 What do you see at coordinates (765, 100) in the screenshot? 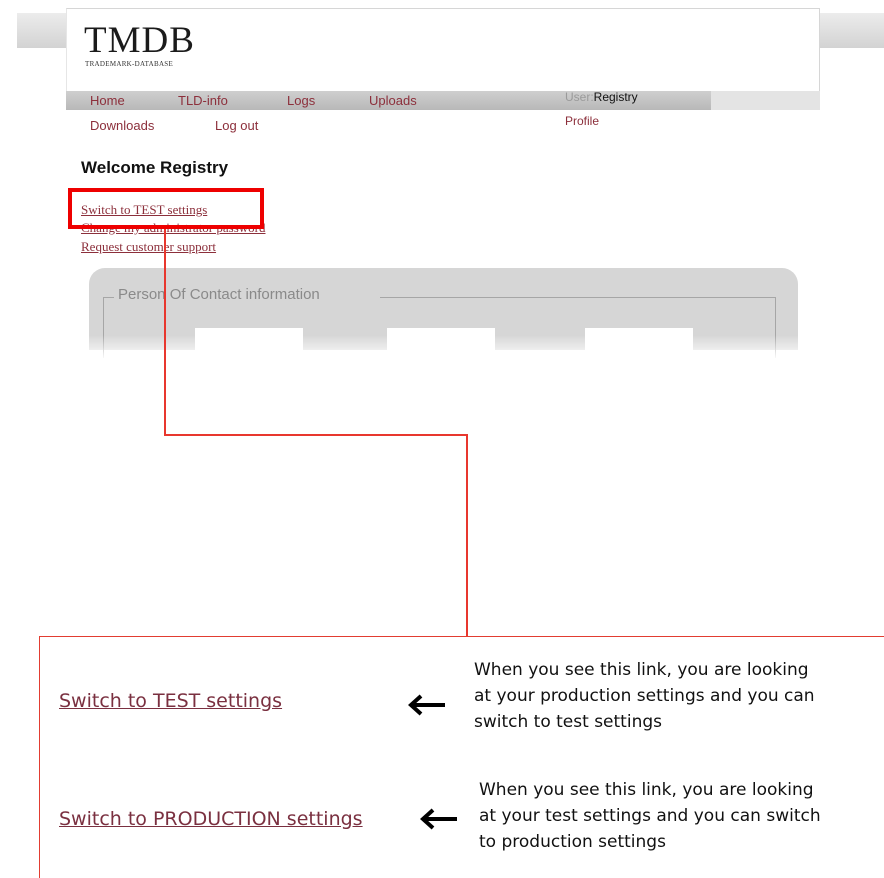
I see `nav-bar-user-area` at bounding box center [765, 100].